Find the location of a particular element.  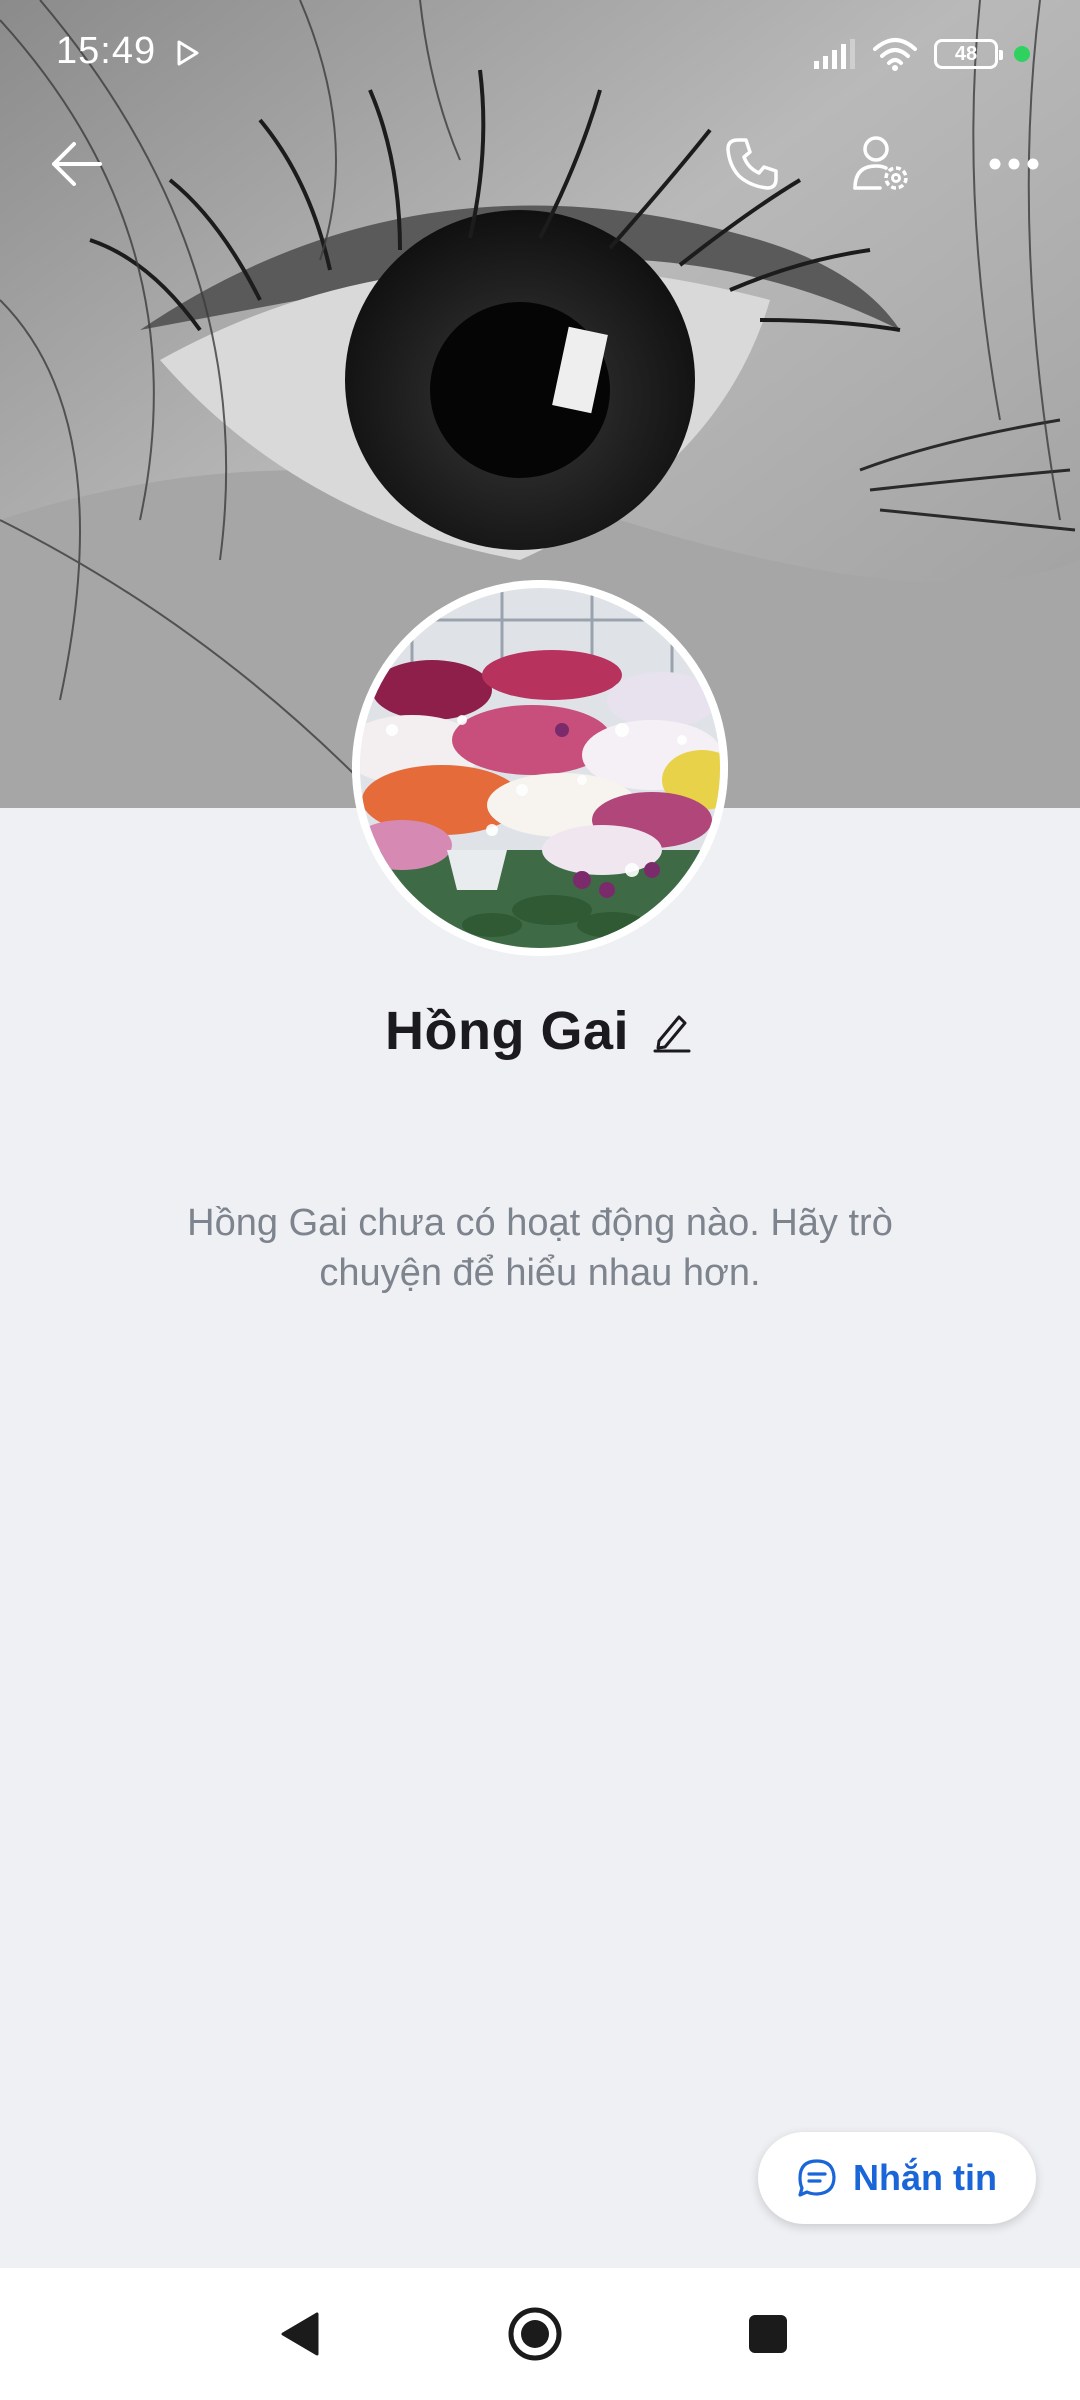

nav-recents-button is located at coordinates (768, 2334).